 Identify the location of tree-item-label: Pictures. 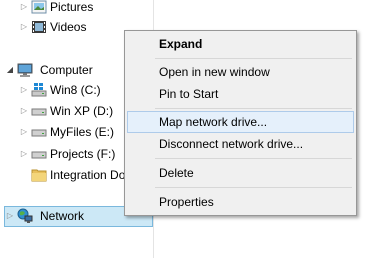
(72, 7).